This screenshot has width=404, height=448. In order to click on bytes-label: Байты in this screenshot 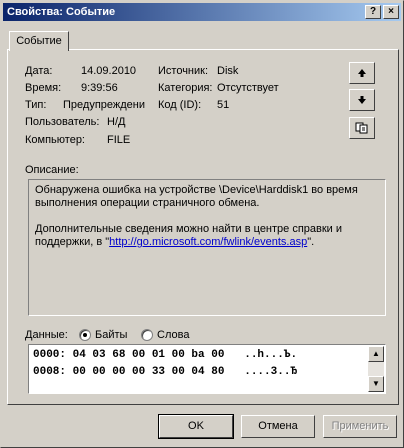, I will do `click(111, 335)`.